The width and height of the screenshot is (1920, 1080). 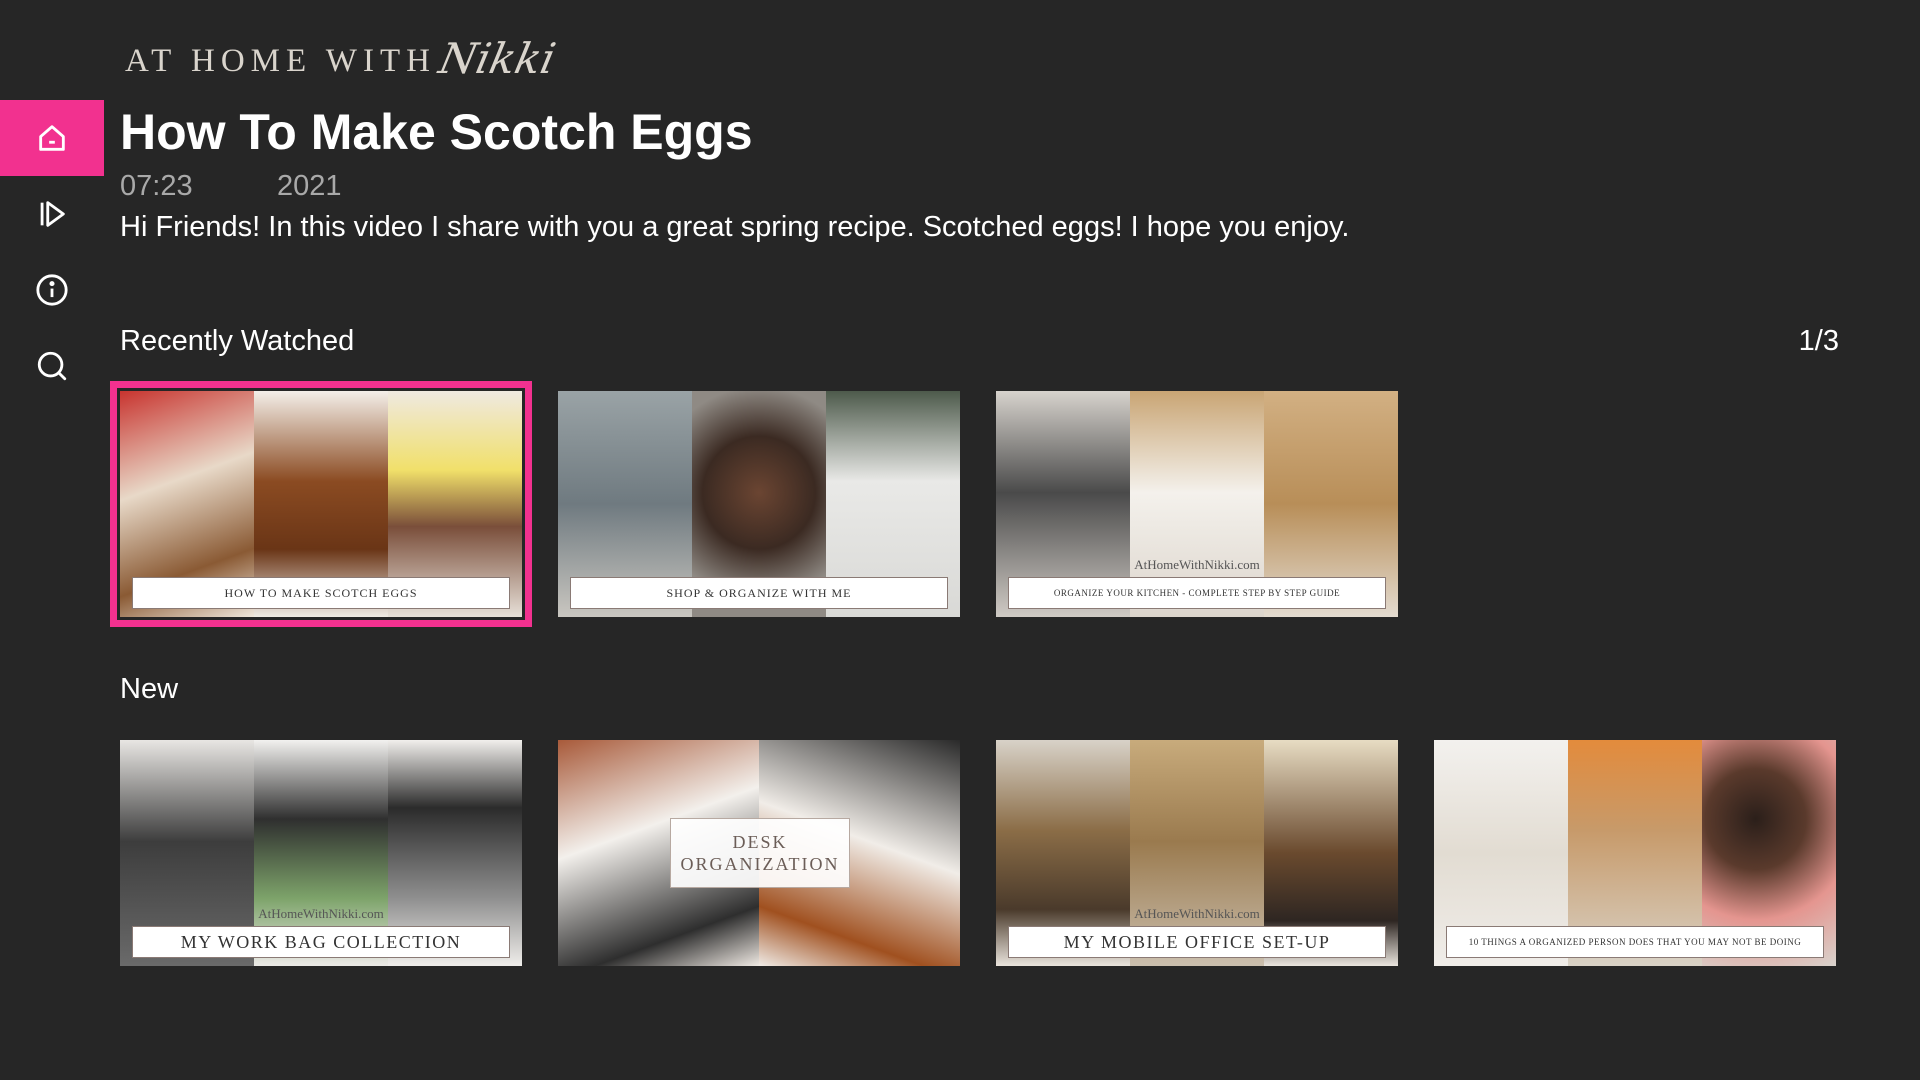 I want to click on info-icon, so click(x=52, y=290).